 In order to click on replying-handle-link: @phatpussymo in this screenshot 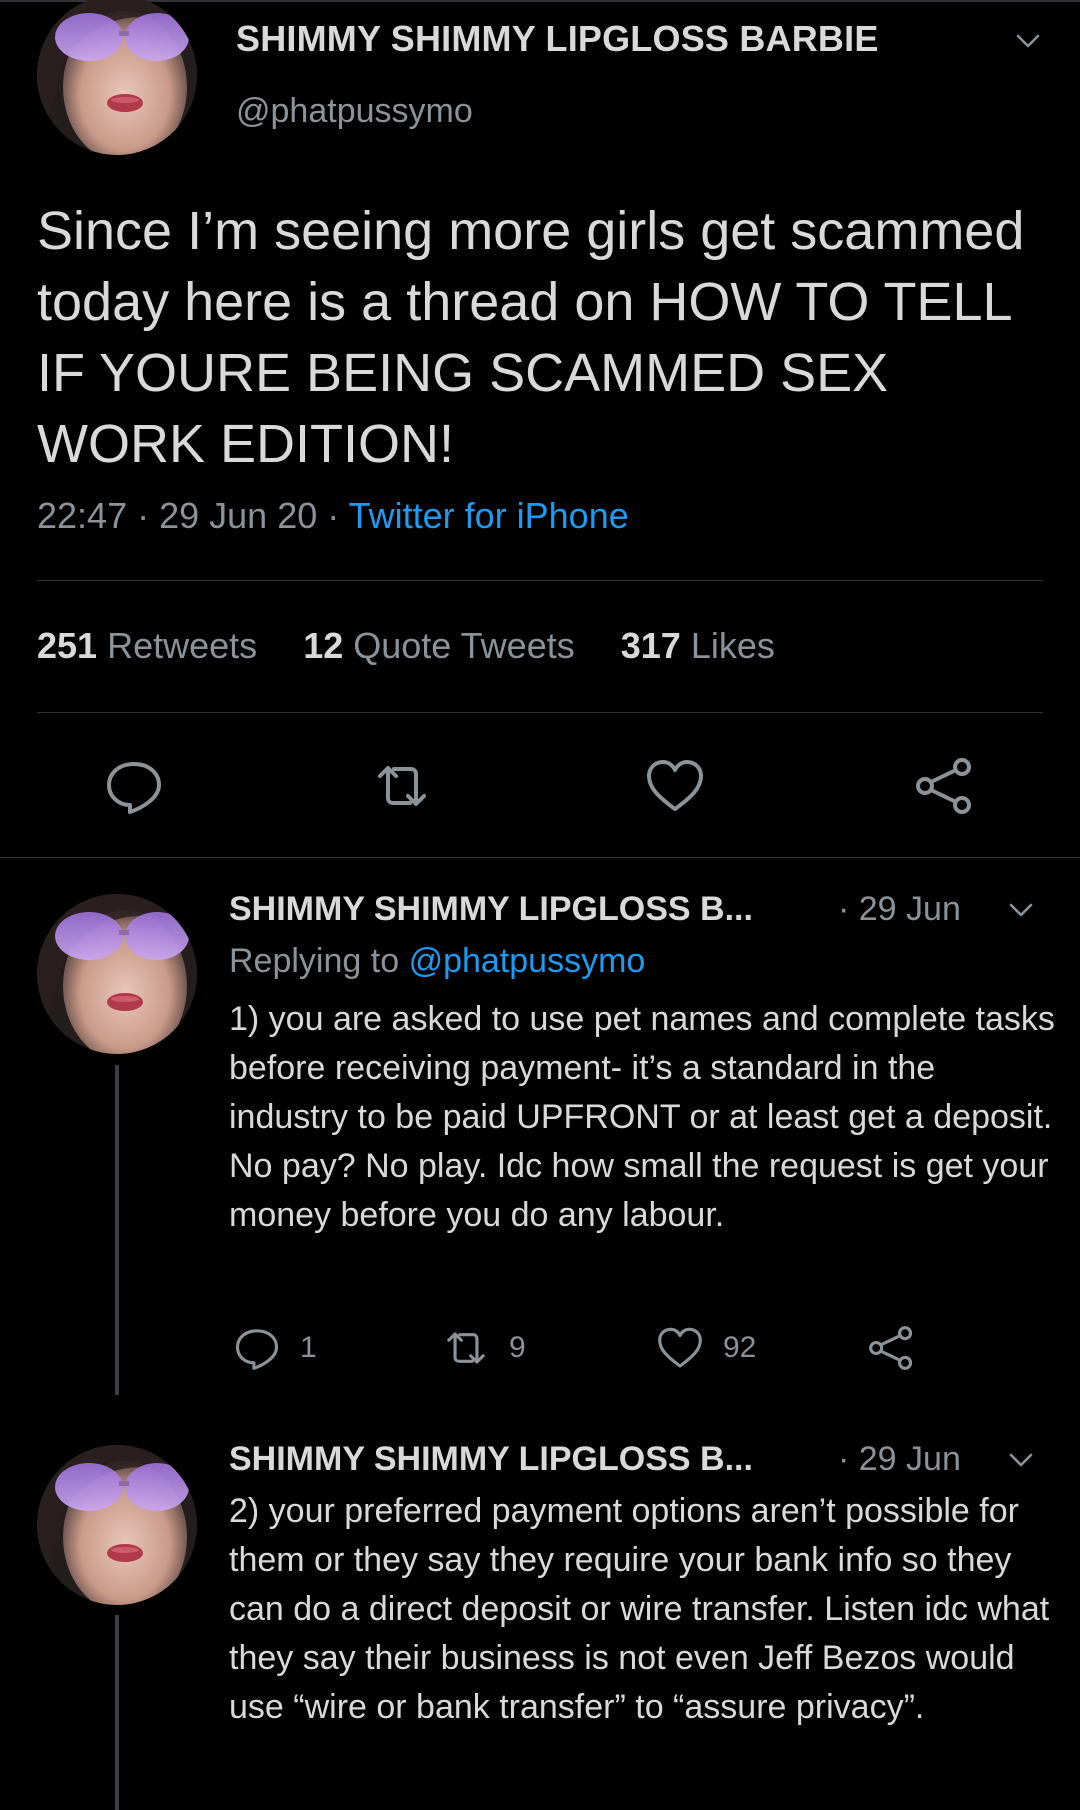, I will do `click(527, 961)`.